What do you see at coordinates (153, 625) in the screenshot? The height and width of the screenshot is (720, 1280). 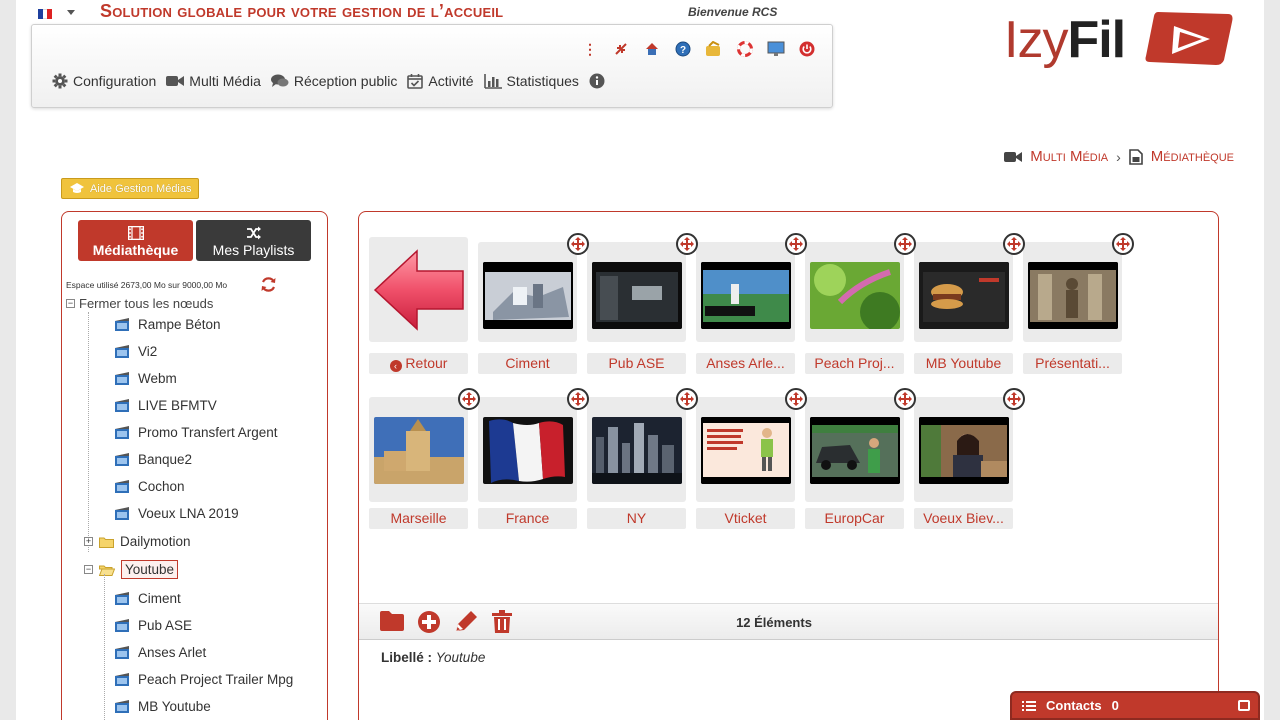 I see `tree-item: Pub ASE` at bounding box center [153, 625].